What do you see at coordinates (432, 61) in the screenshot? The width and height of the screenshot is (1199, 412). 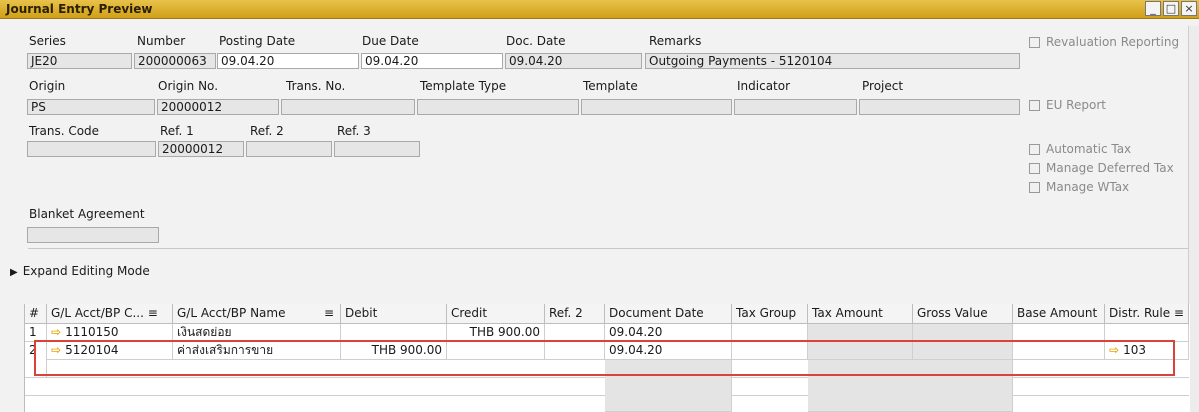 I see `due-date-field: 09.04.20` at bounding box center [432, 61].